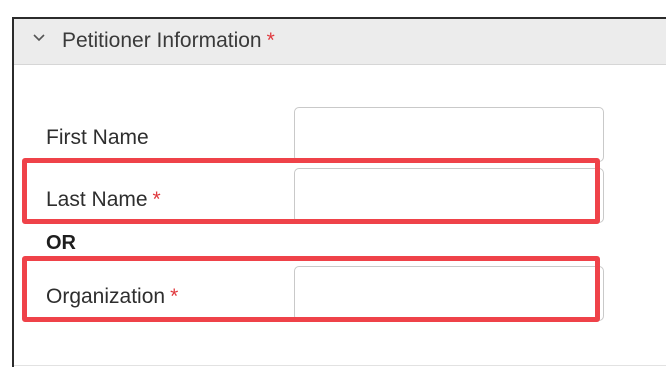 Image resolution: width=666 pixels, height=367 pixels. What do you see at coordinates (340, 365) in the screenshot?
I see `section-divider` at bounding box center [340, 365].